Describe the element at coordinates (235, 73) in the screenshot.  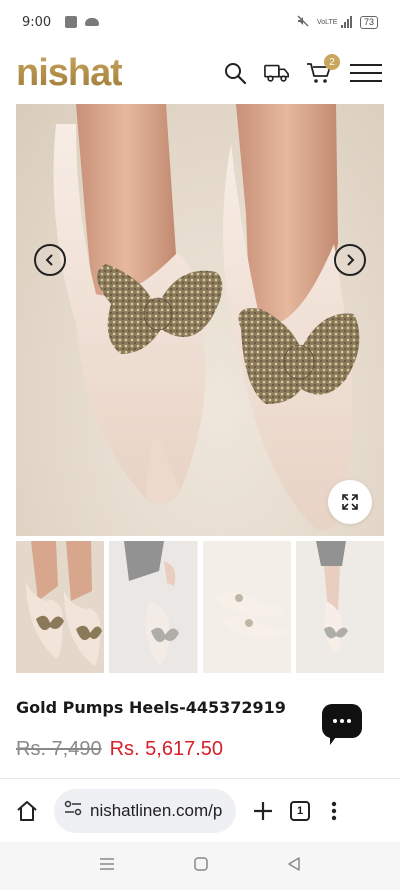
I see `search-icon` at that location.